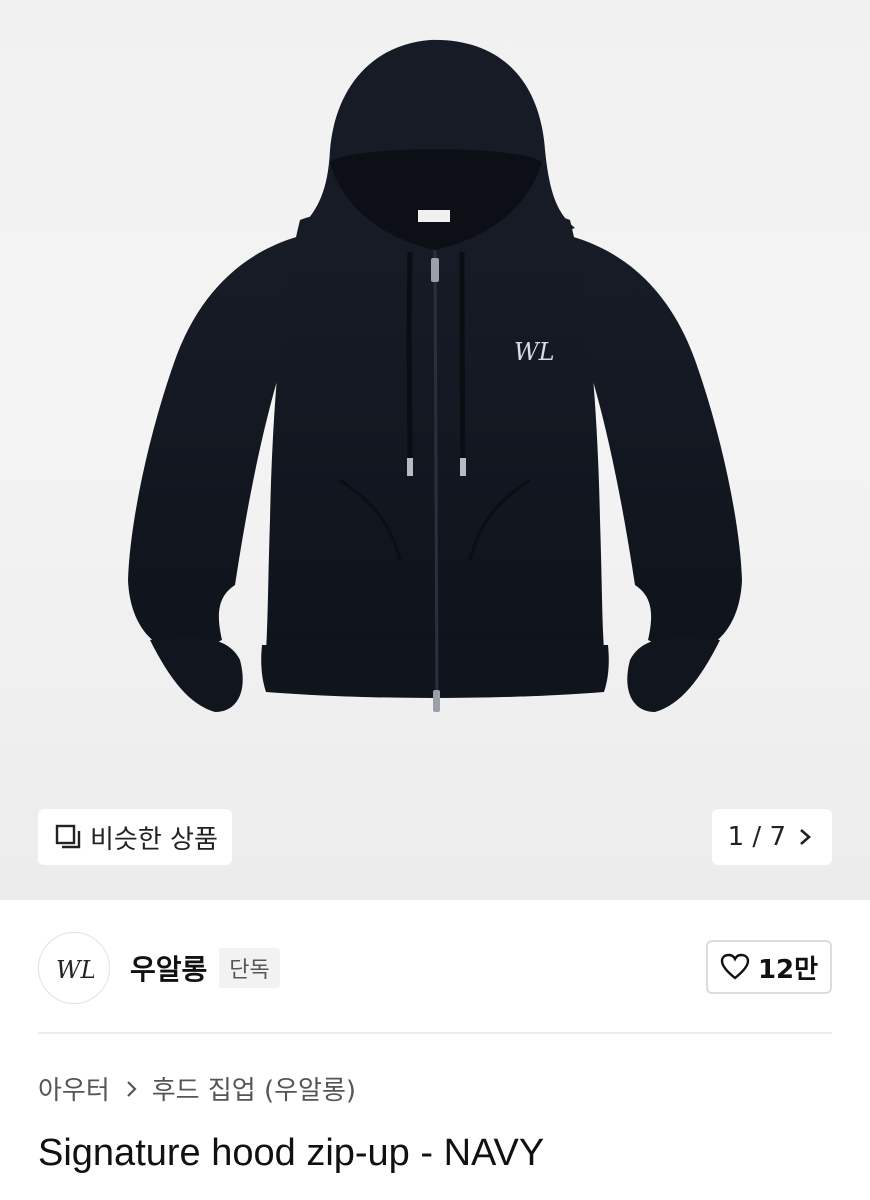 This screenshot has width=870, height=1200. Describe the element at coordinates (291, 1153) in the screenshot. I see `product-title: Signature hood zip-up - NAVY` at that location.